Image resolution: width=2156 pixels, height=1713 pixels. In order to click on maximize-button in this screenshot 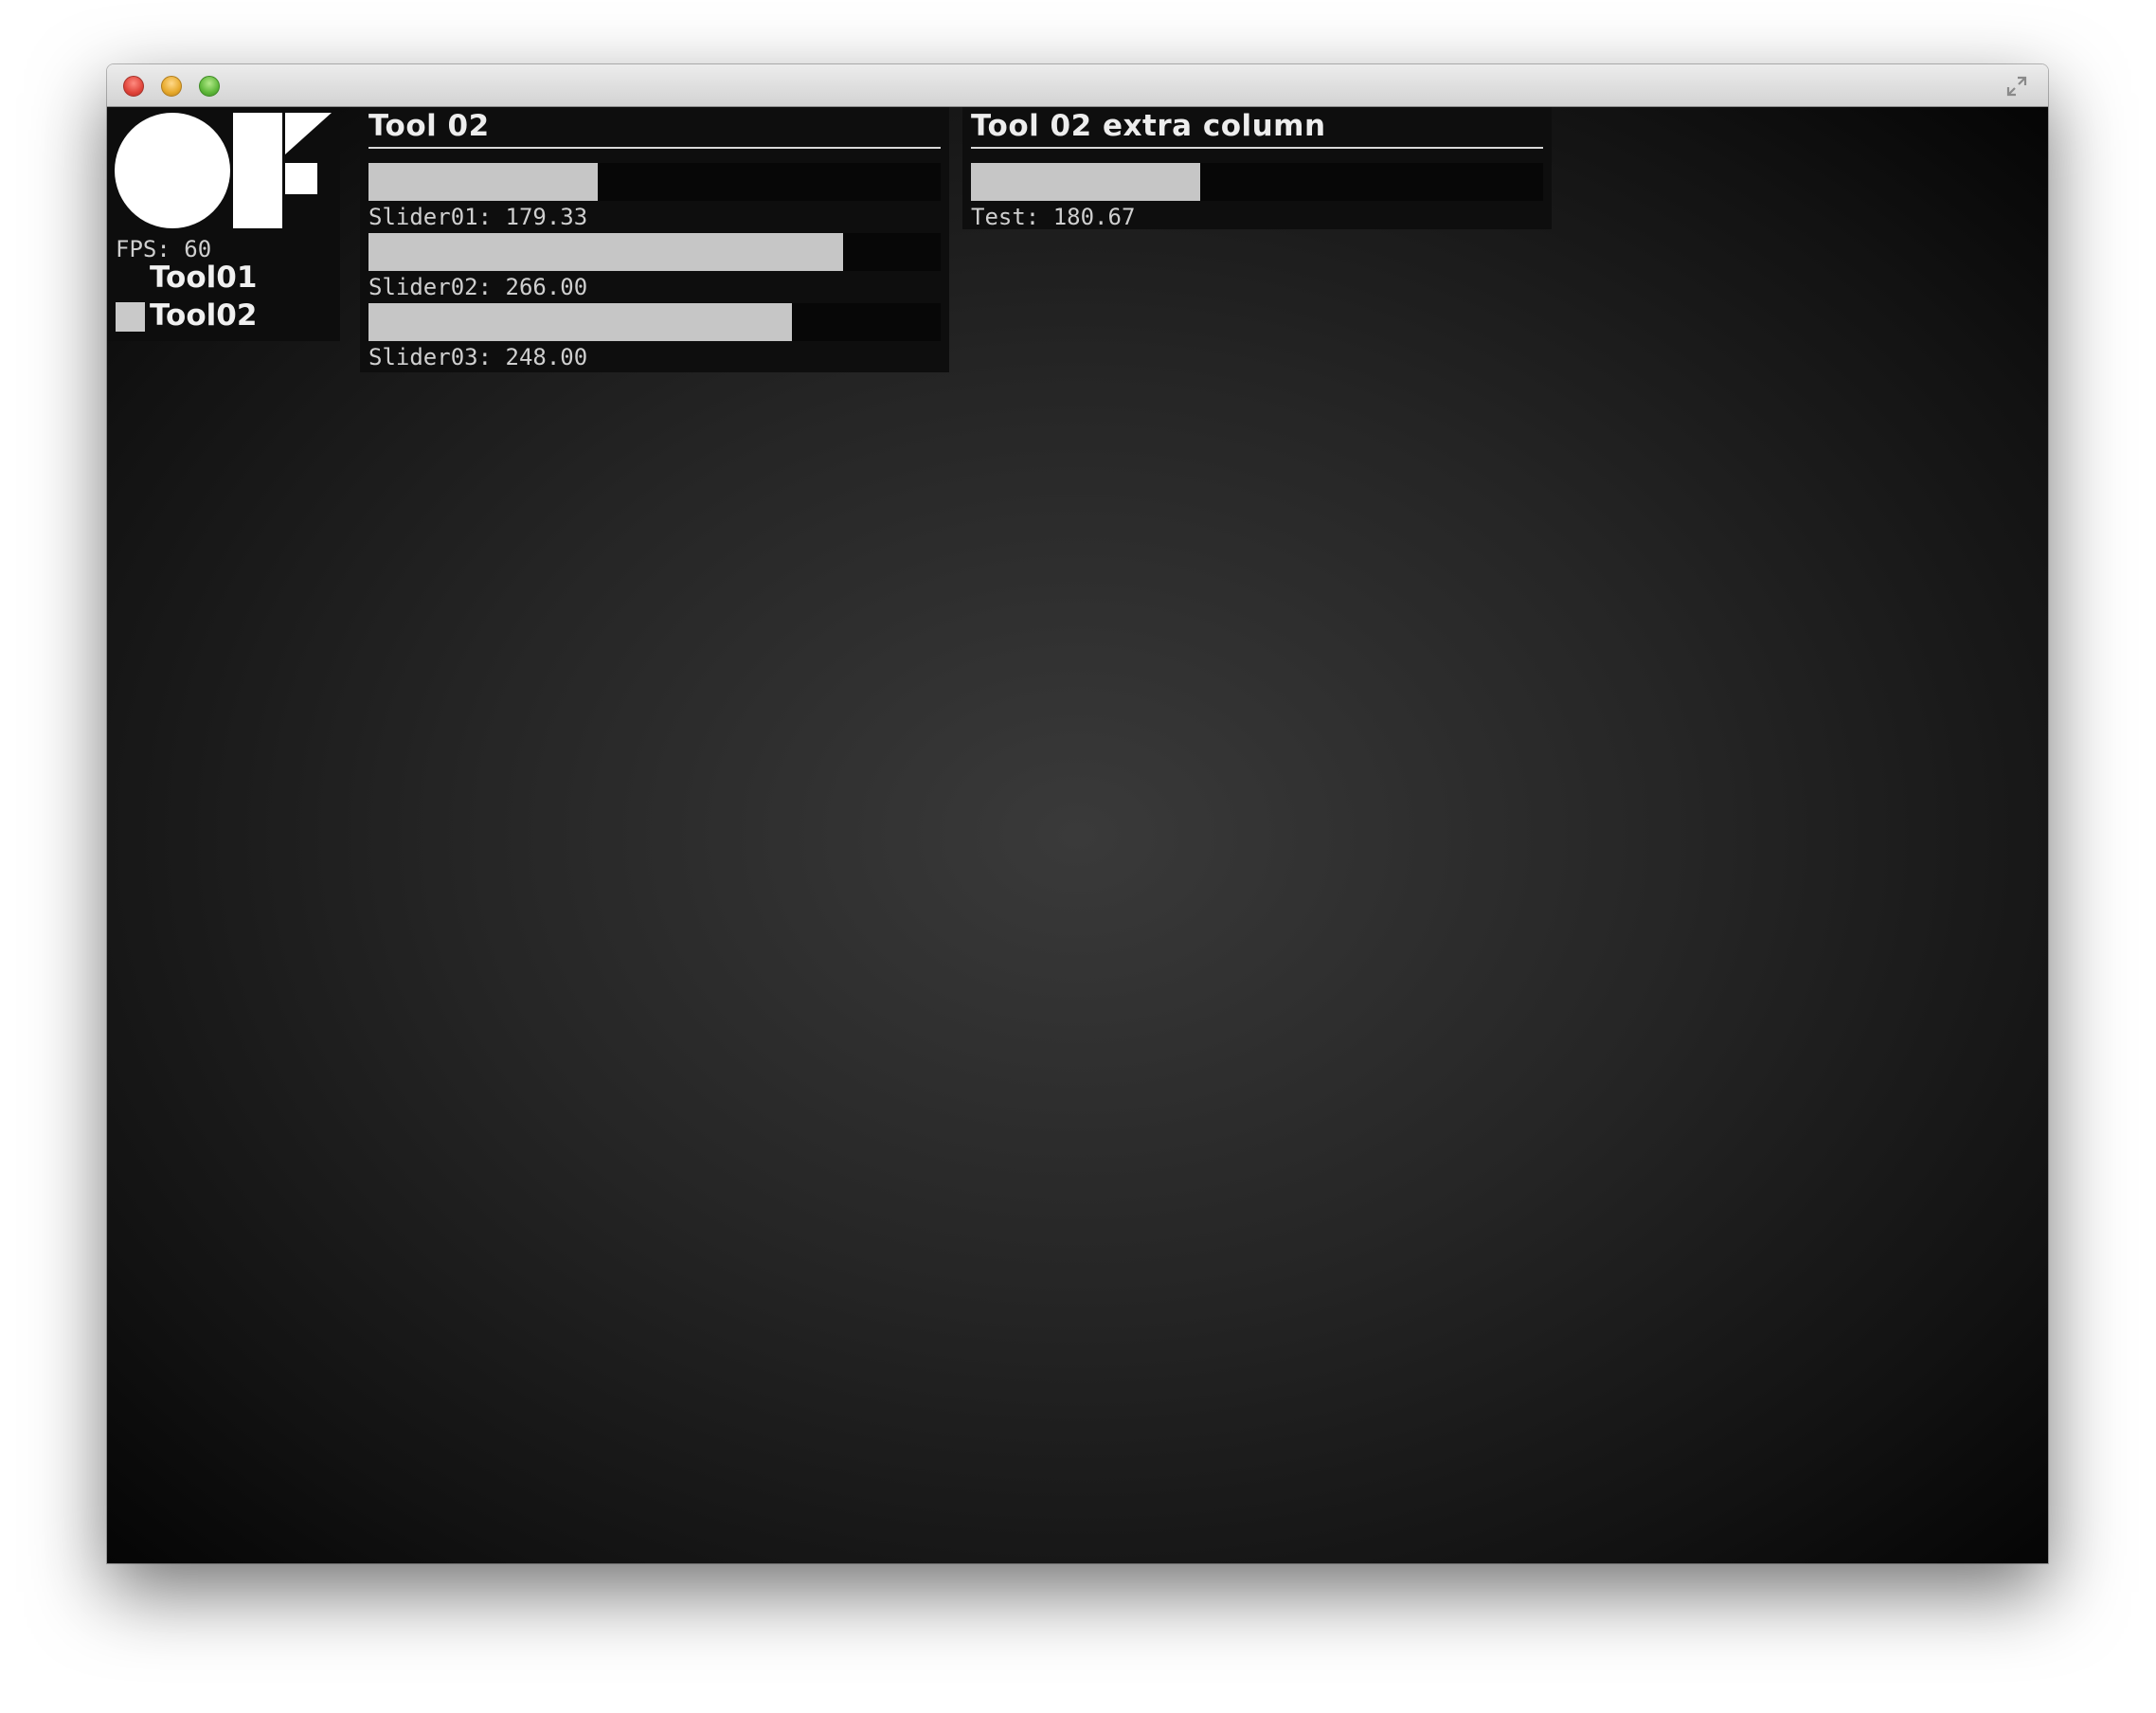, I will do `click(210, 86)`.